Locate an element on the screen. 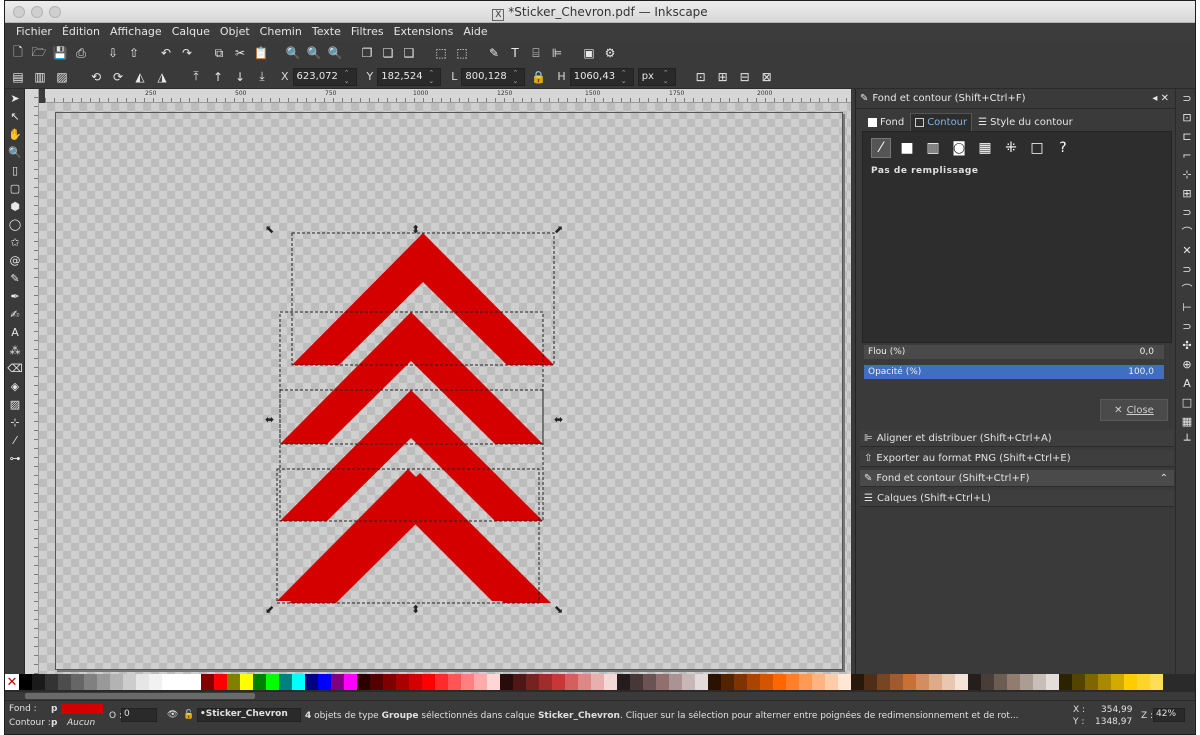 This screenshot has width=1200, height=735. vertical-ruler is located at coordinates (32, 381).